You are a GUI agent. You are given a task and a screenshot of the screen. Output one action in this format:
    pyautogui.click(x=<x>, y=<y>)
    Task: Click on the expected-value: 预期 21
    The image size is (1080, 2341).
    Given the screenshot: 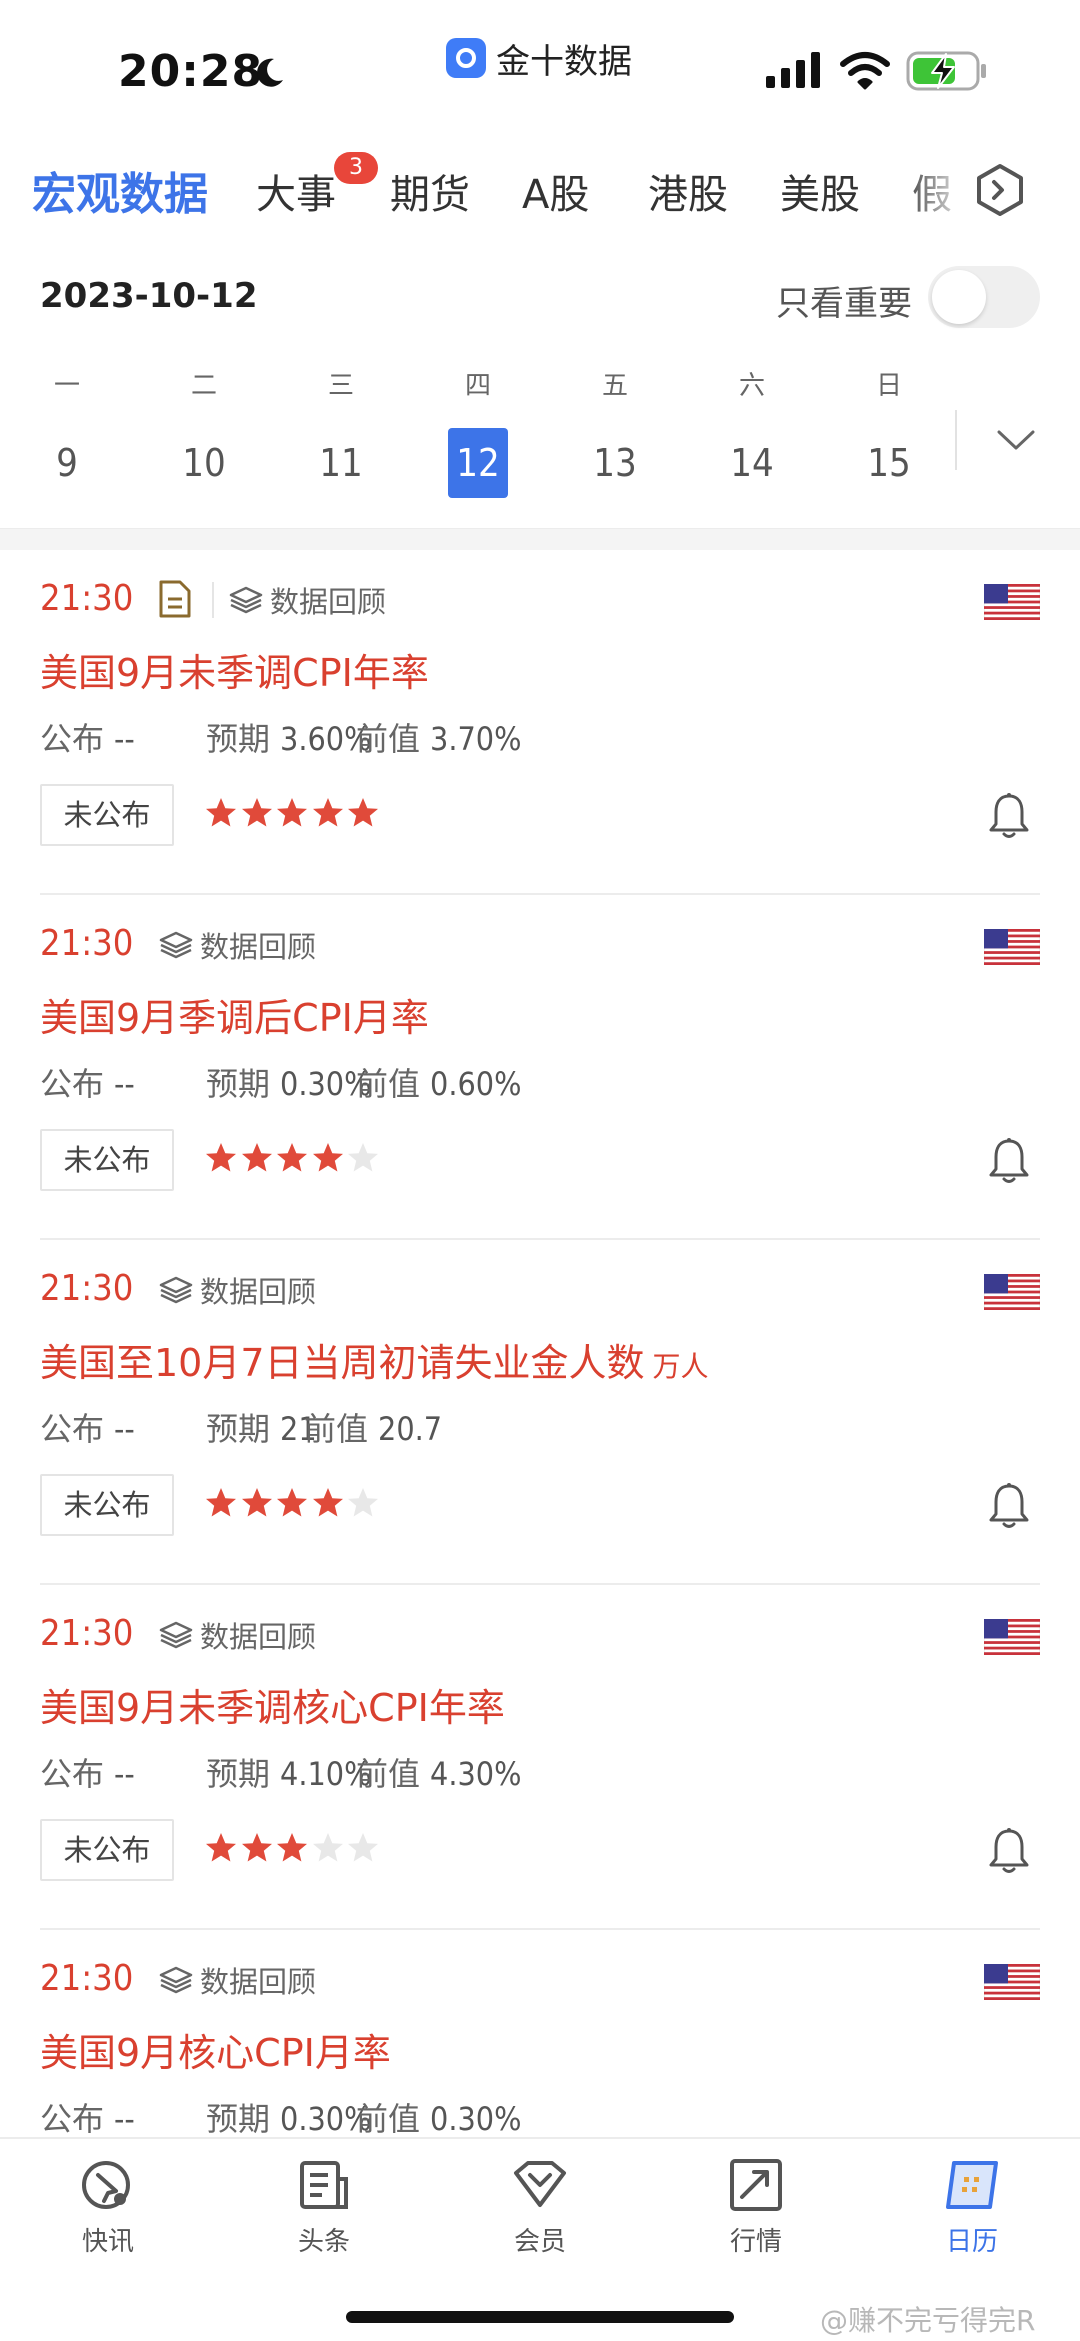 What is the action you would take?
    pyautogui.click(x=261, y=1427)
    